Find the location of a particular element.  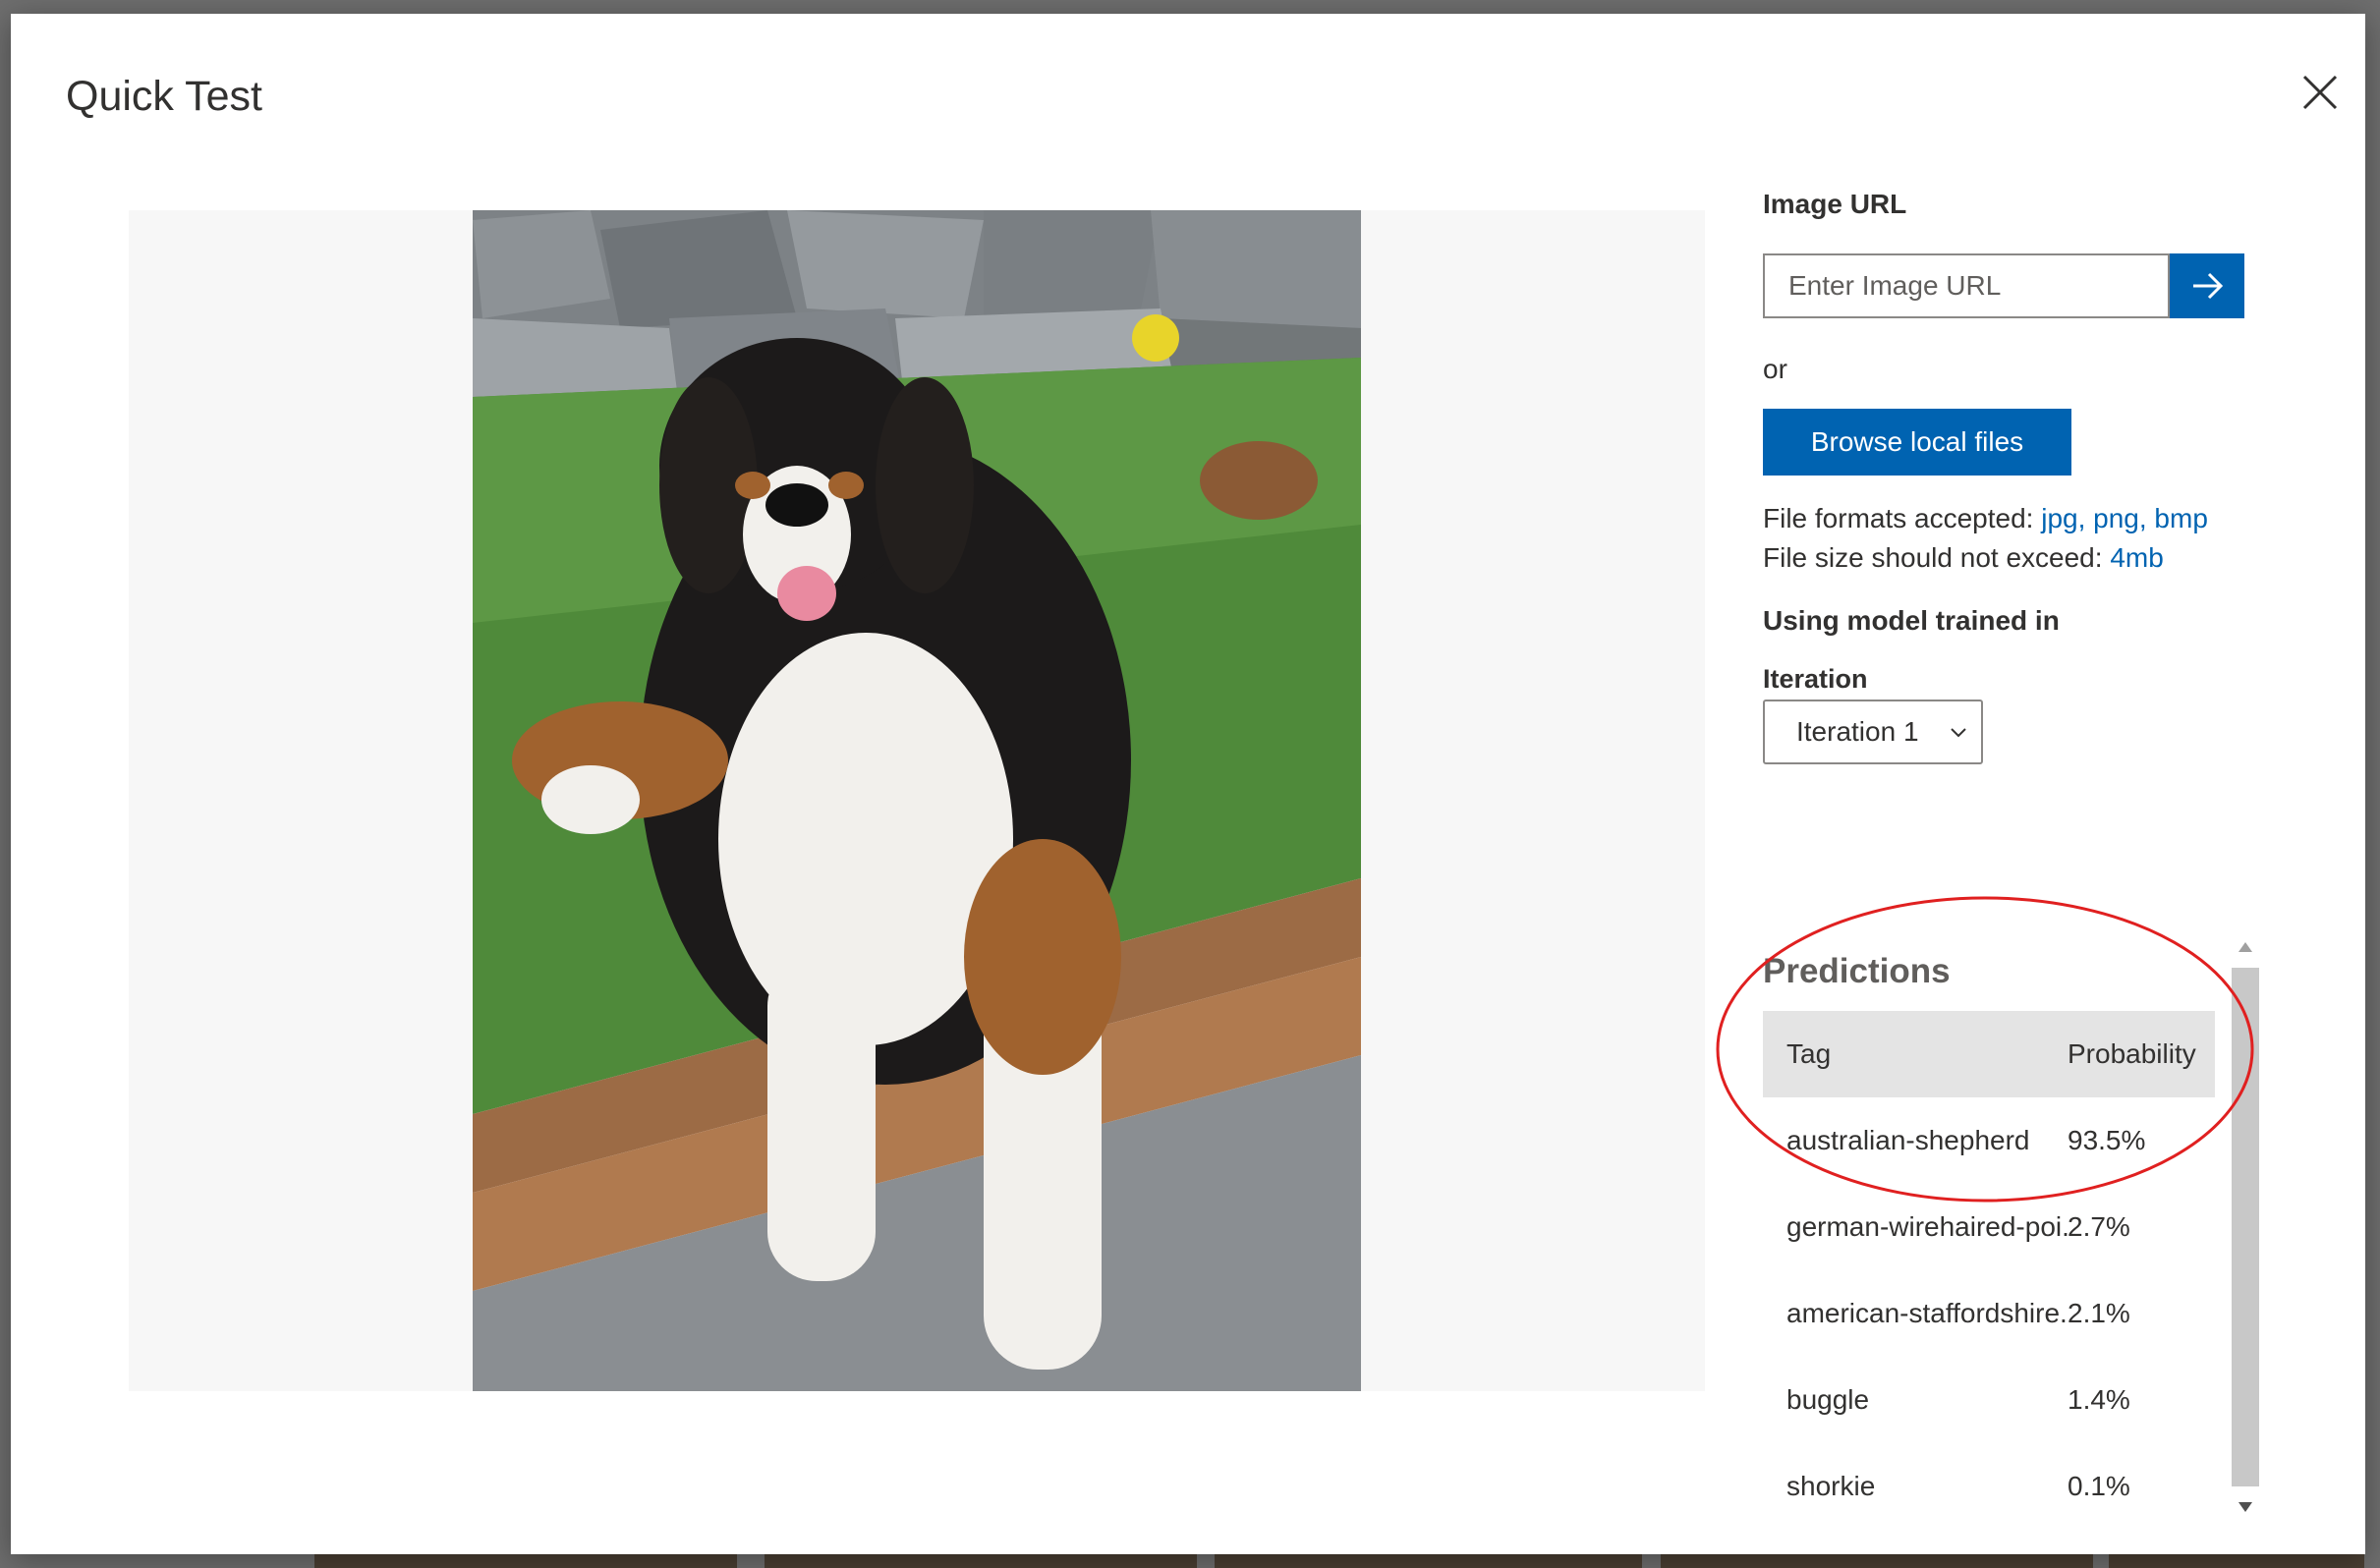

image-url-label: Image URL is located at coordinates (1835, 204).